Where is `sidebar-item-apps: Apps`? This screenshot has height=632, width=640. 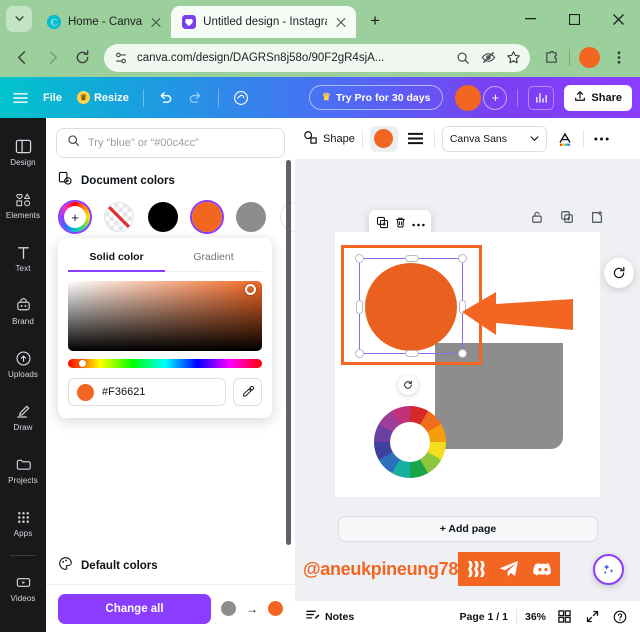
sidebar-item-apps: Apps is located at coordinates (23, 523).